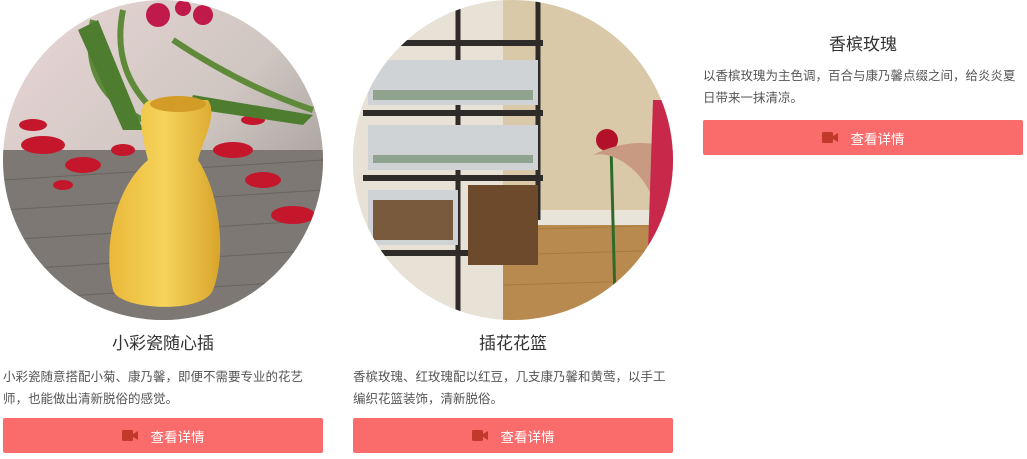  Describe the element at coordinates (859, 86) in the screenshot. I see `product-description: 以香槟玫瑰为主色调，百合与康乃馨点缀之间，给炎炎夏日带来一抹清凉。` at that location.